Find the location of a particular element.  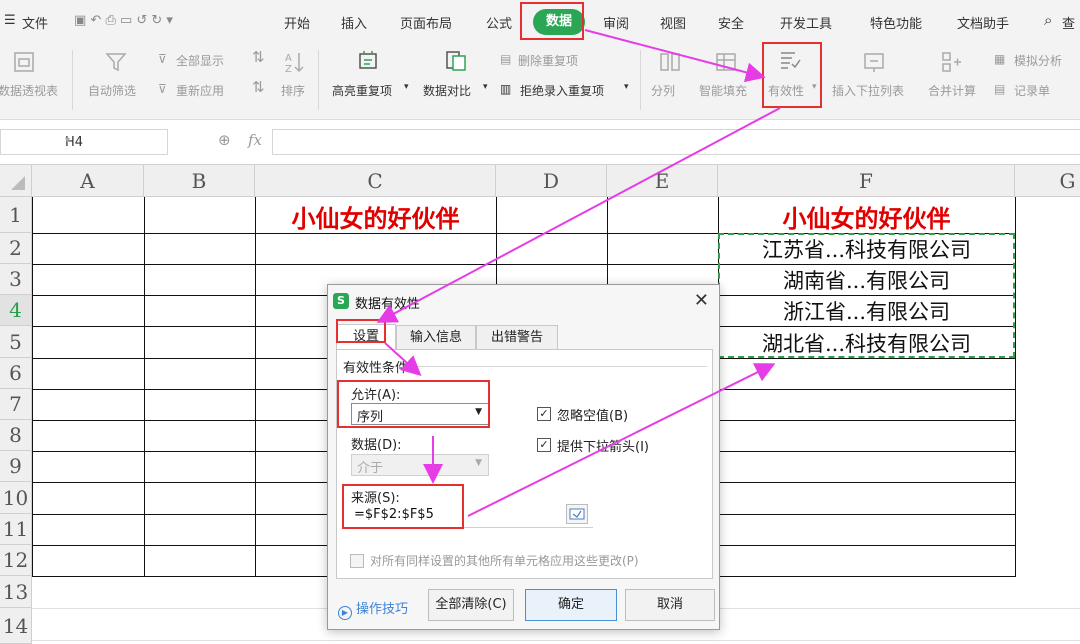

row-header-5: 5 is located at coordinates (16, 342).